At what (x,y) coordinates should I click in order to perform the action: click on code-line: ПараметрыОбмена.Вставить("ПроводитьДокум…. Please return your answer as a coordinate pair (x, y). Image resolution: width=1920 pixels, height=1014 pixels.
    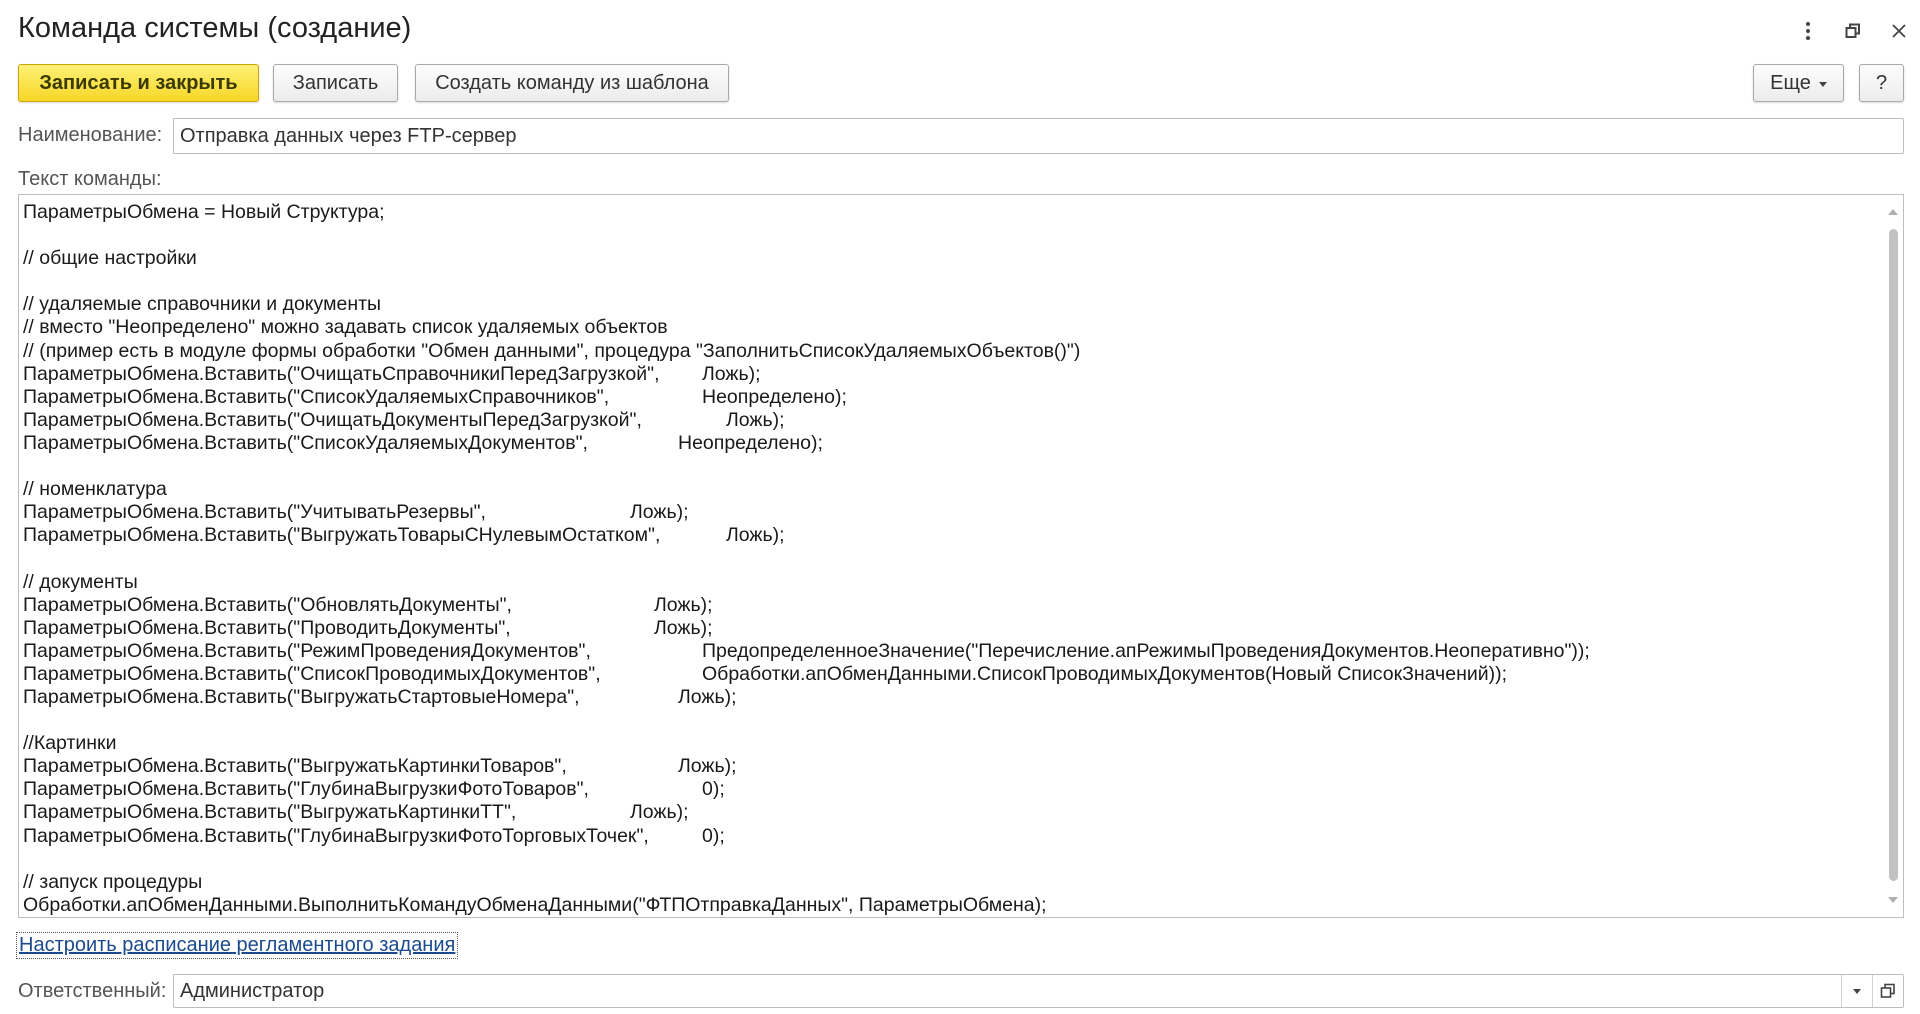
    Looking at the image, I should click on (952, 628).